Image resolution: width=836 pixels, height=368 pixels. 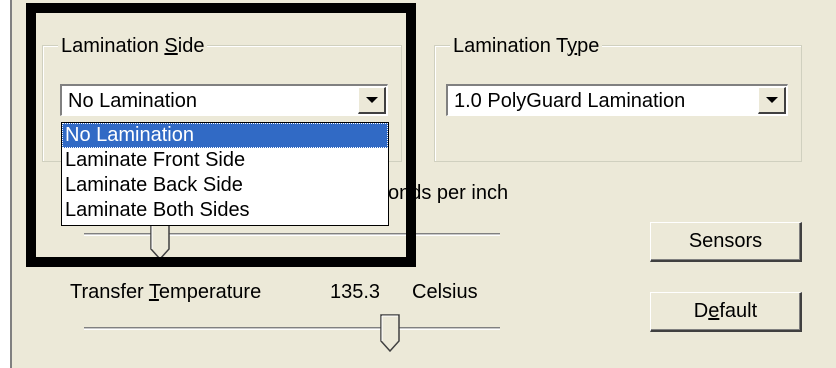 I want to click on lamination-side-dropdown-button, so click(x=372, y=100).